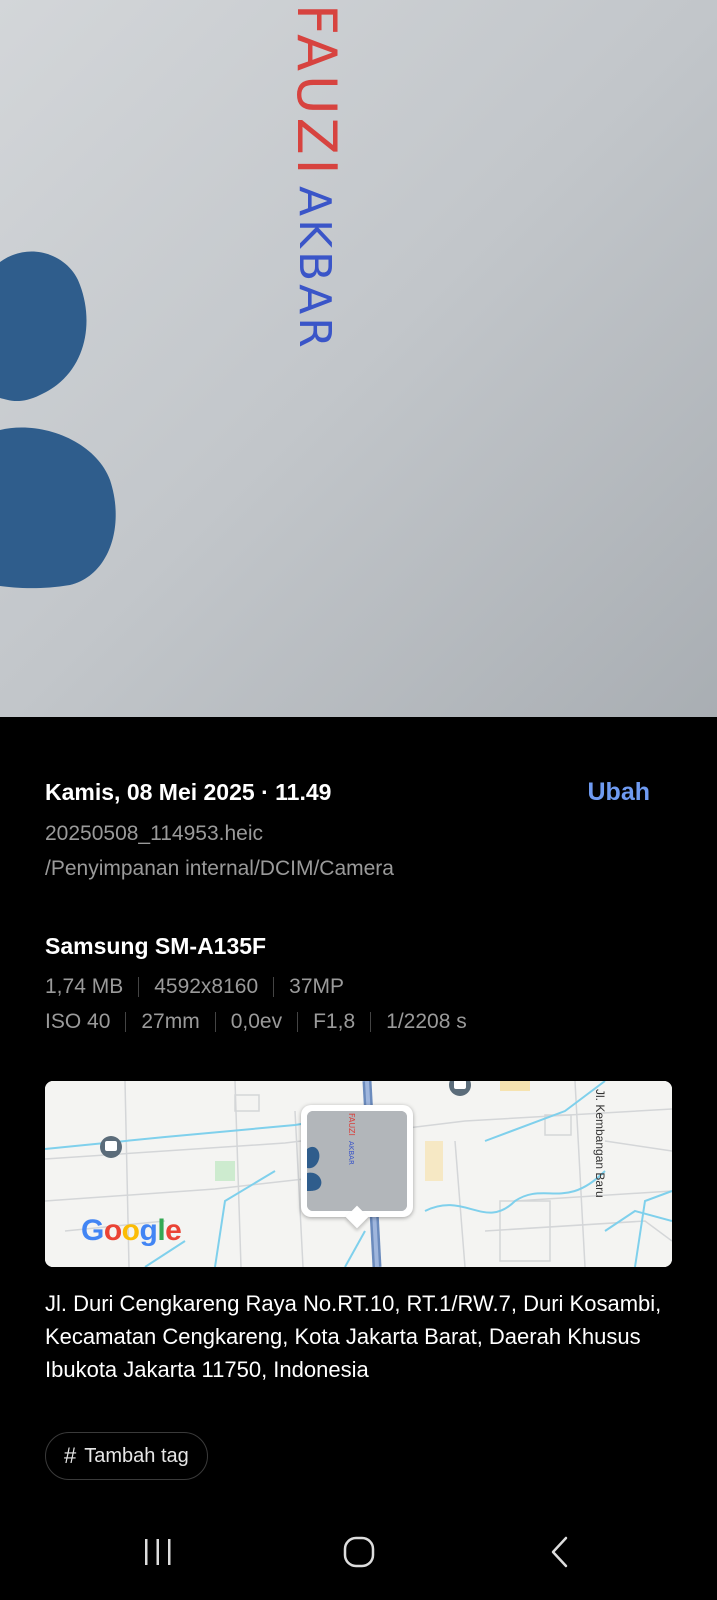  What do you see at coordinates (161, 1230) in the screenshot?
I see `google-logo-letter: l` at bounding box center [161, 1230].